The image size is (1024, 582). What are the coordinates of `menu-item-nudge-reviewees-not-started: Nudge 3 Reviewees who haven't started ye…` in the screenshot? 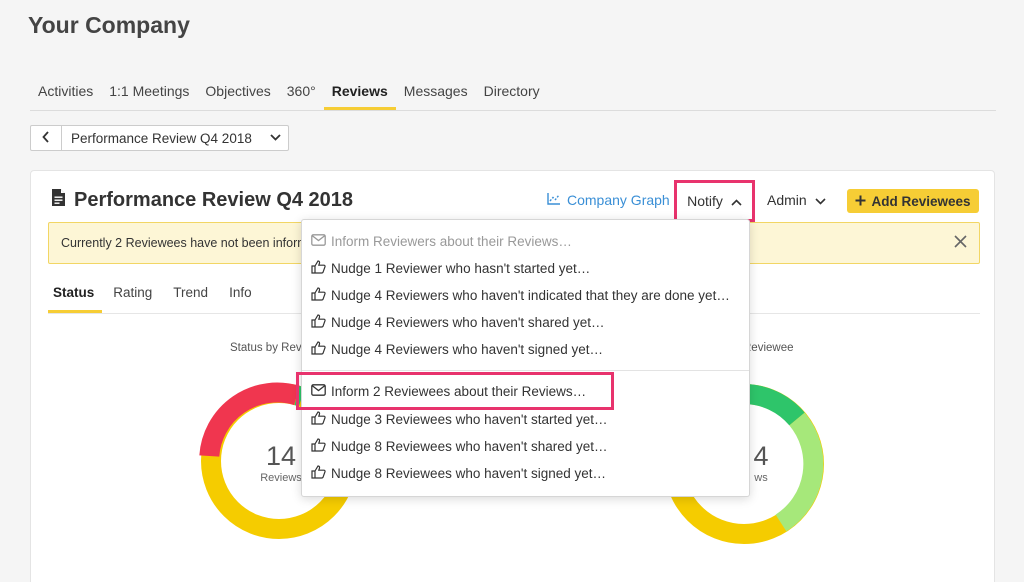 It's located at (459, 419).